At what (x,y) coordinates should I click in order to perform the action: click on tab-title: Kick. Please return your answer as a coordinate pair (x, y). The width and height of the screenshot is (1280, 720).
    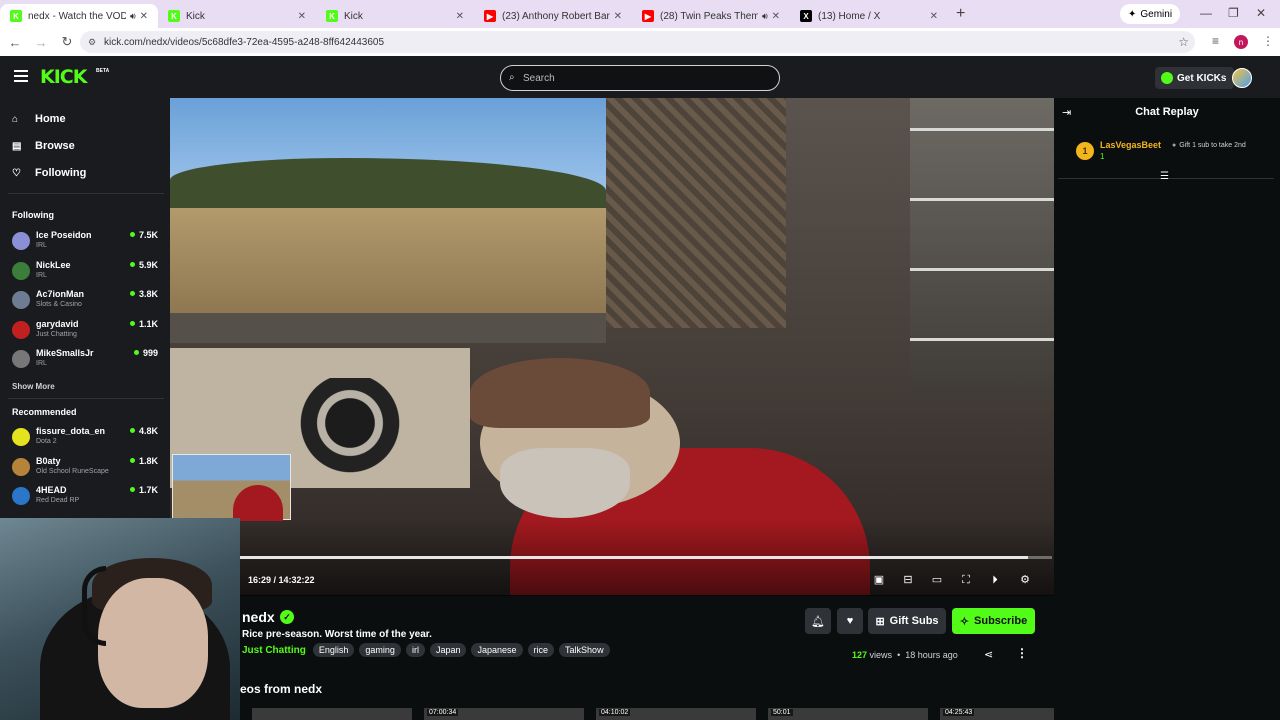
    Looking at the image, I should click on (195, 16).